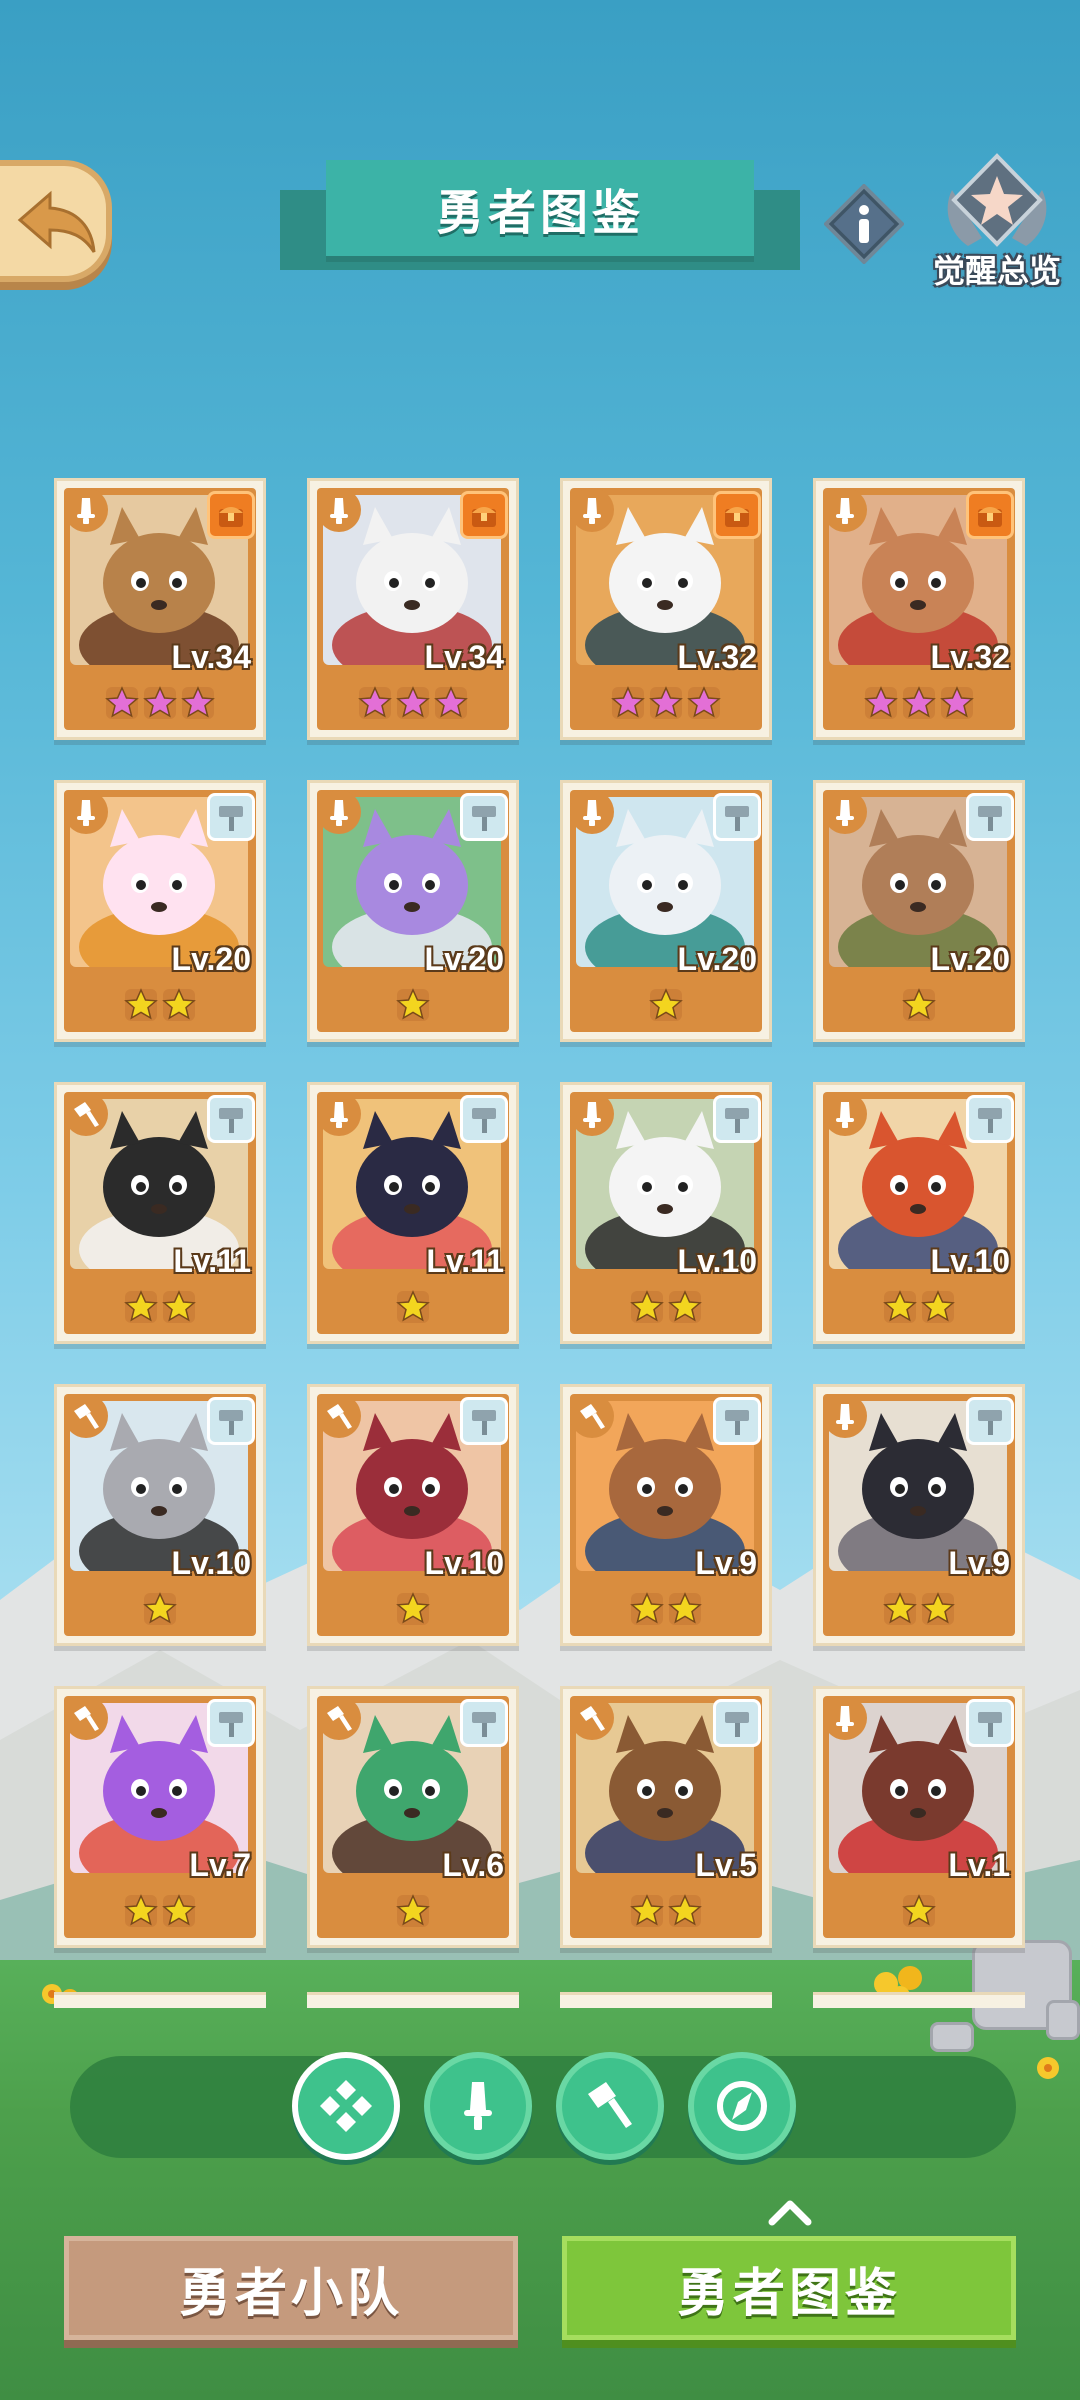  I want to click on filter-hammer-button, so click(610, 2106).